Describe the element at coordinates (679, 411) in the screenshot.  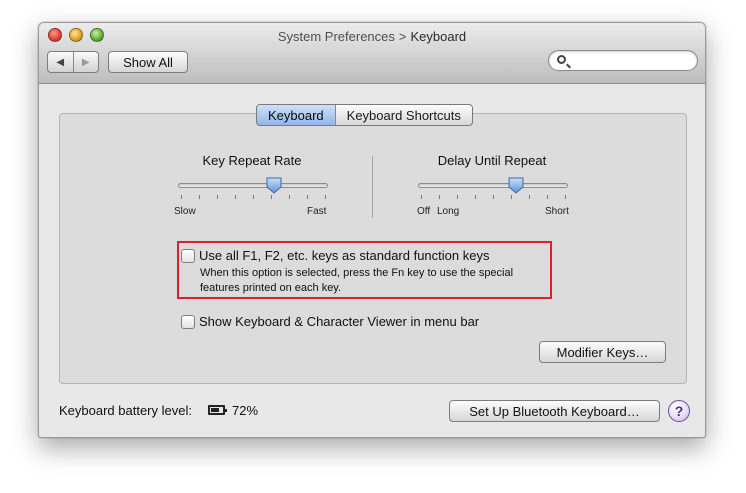
I see `help-button: ?` at that location.